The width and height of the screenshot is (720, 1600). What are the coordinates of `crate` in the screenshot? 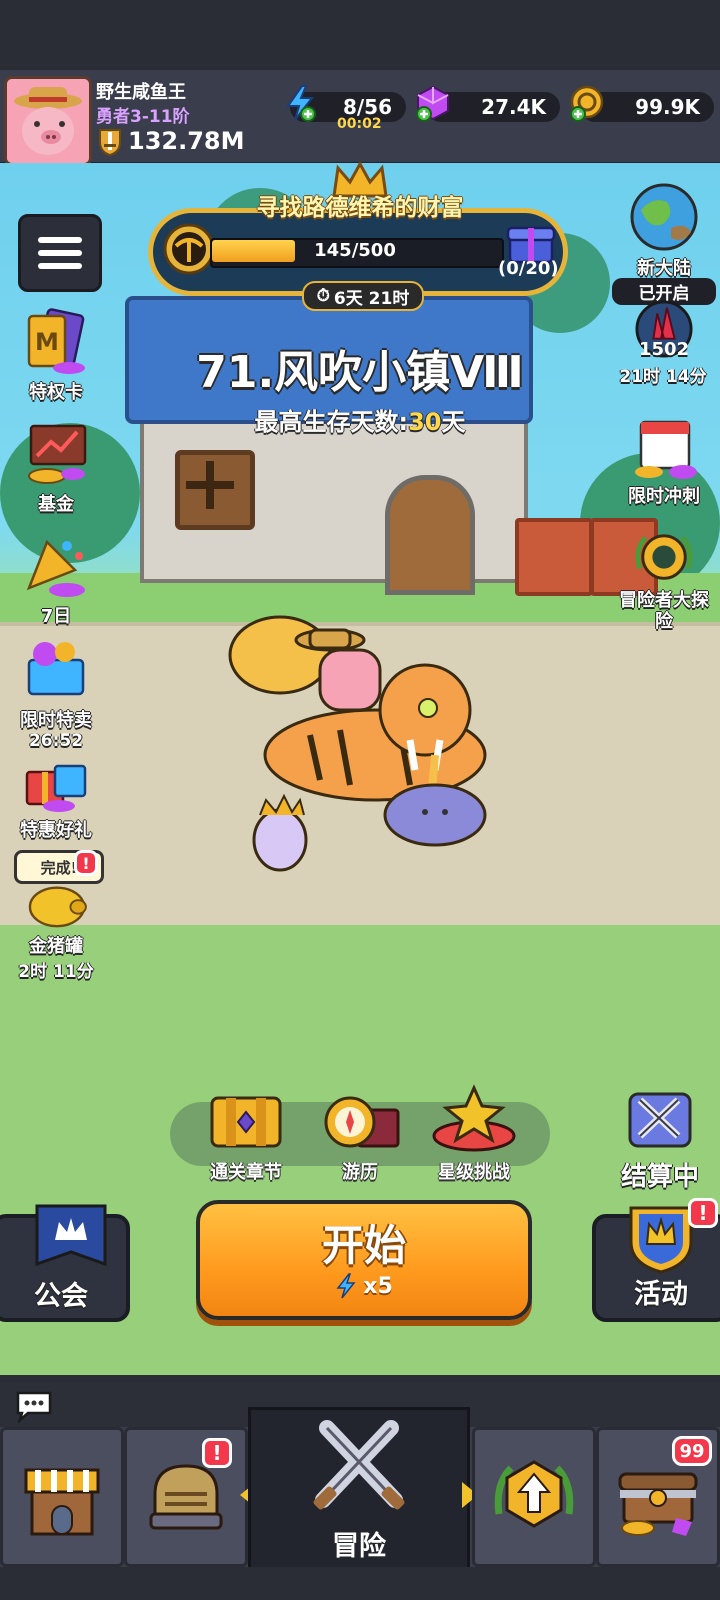 It's located at (554, 557).